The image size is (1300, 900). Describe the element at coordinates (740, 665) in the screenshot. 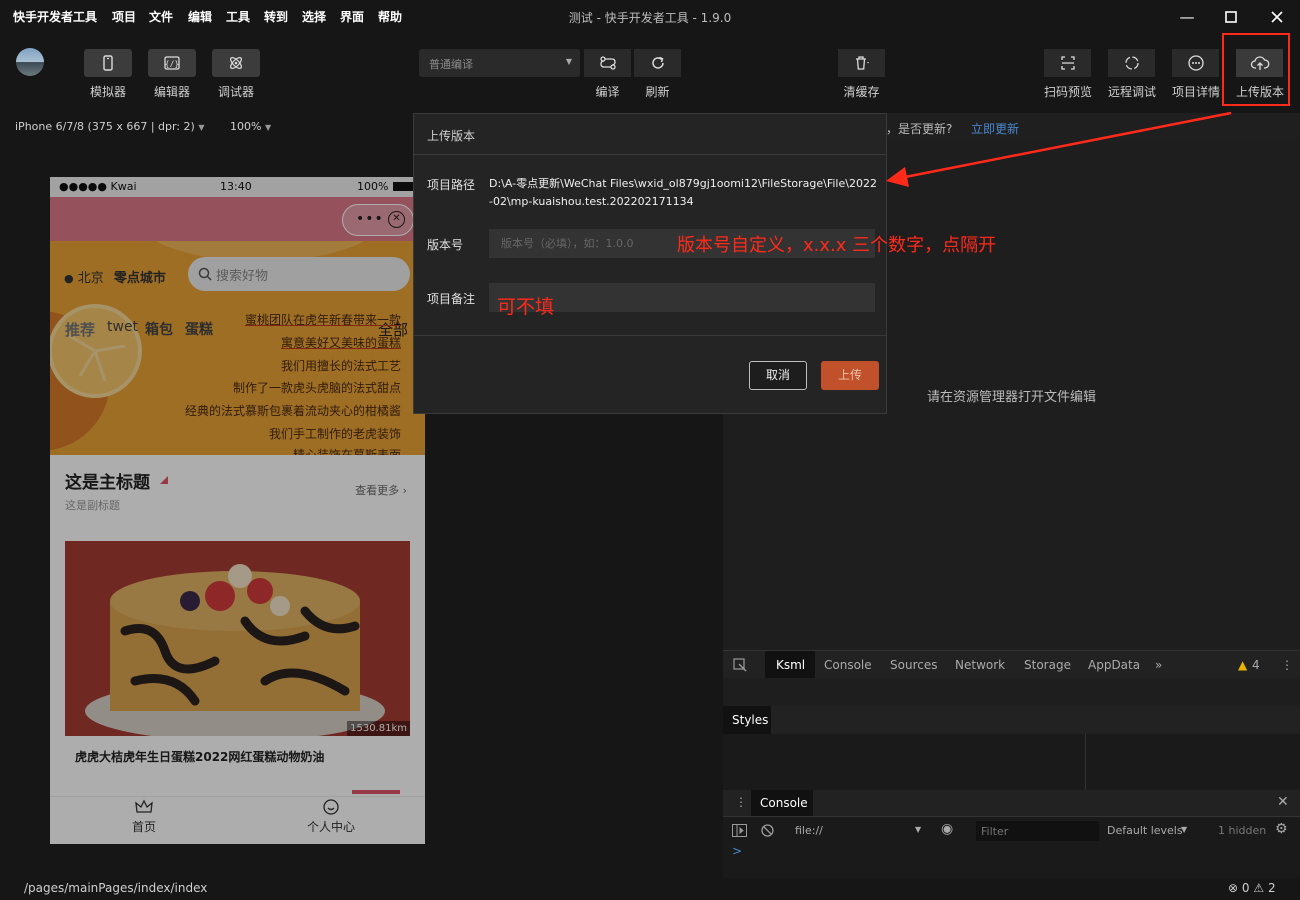

I see `inspect-icon` at that location.